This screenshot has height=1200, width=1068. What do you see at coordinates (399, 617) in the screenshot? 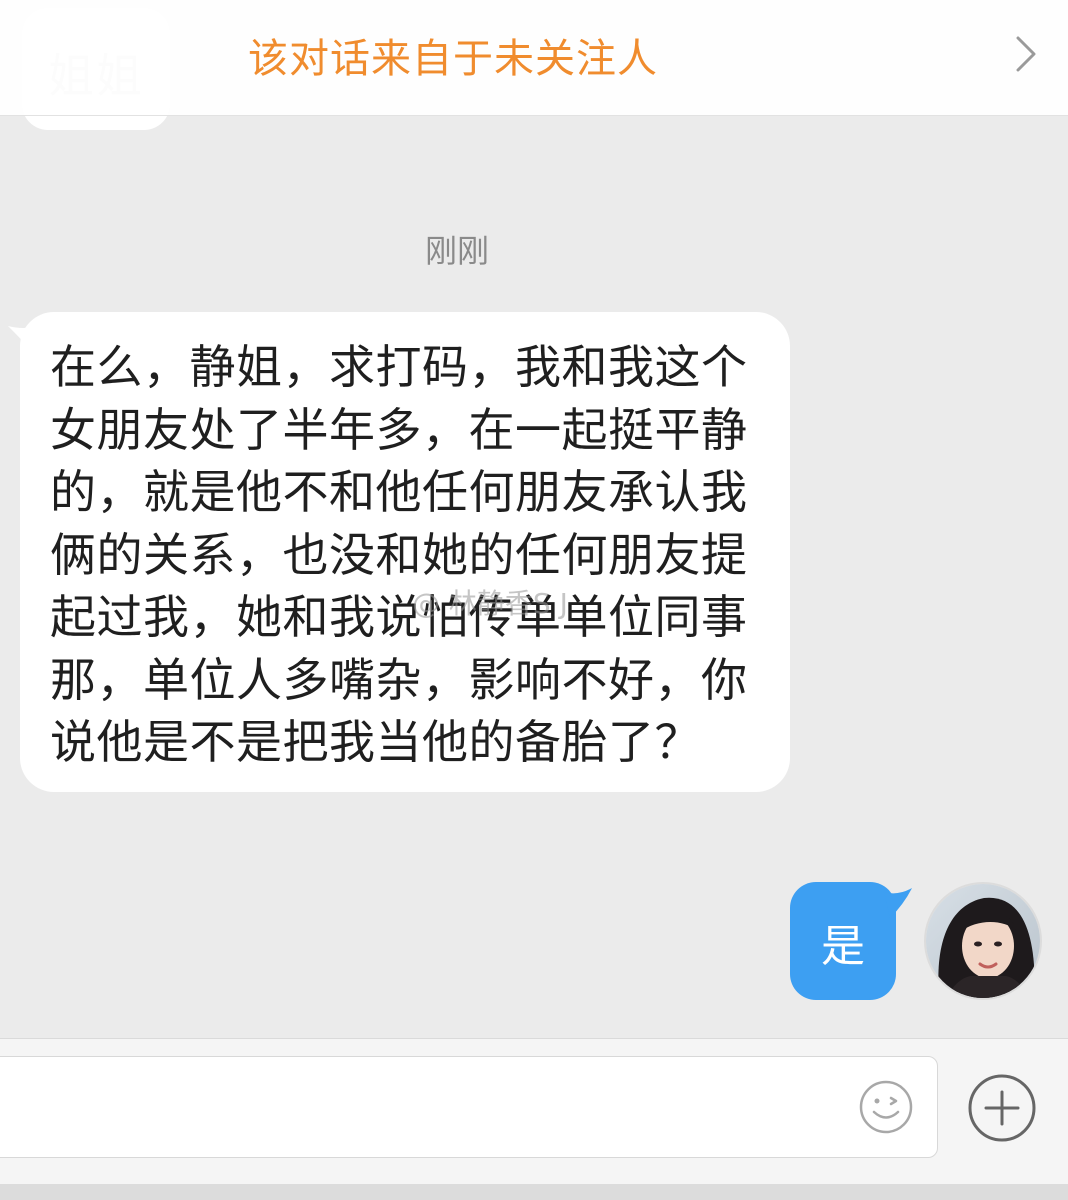
I see `message-line: 起过我，她和我说怕传单单位同事` at bounding box center [399, 617].